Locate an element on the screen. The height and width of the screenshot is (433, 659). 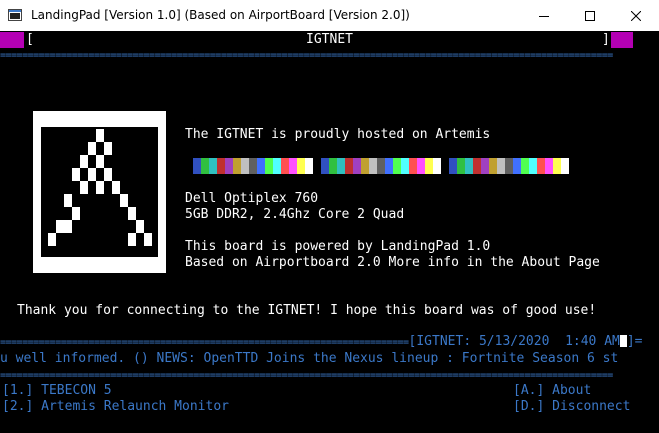
minimize-button is located at coordinates (544, 15).